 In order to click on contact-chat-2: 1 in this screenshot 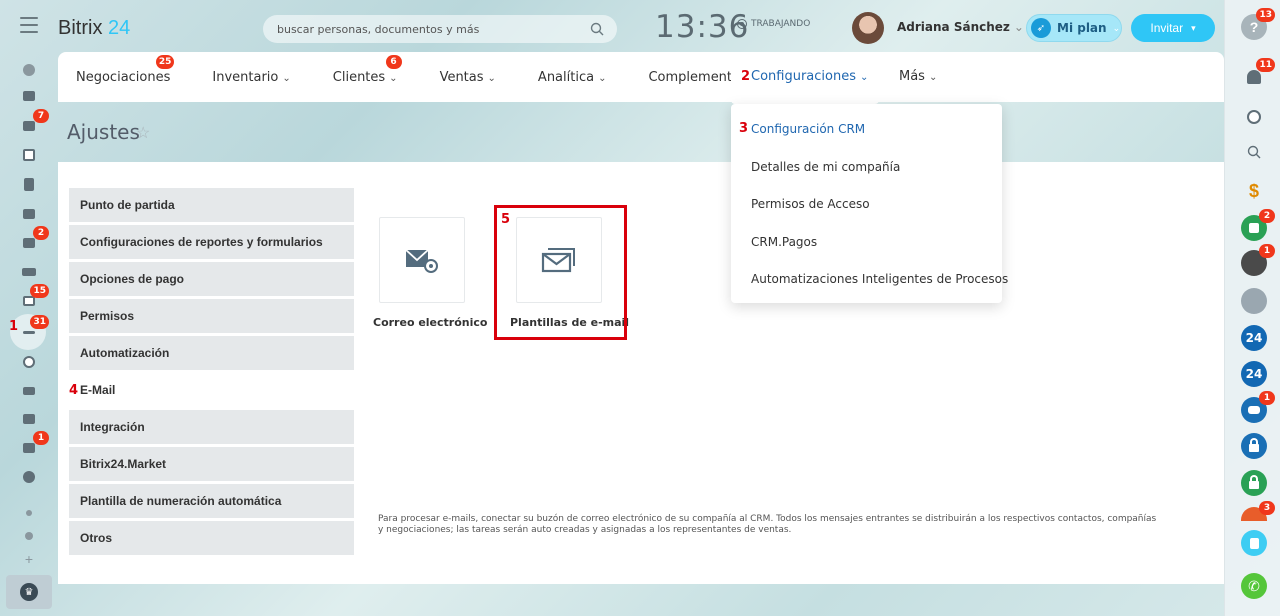, I will do `click(1258, 260)`.